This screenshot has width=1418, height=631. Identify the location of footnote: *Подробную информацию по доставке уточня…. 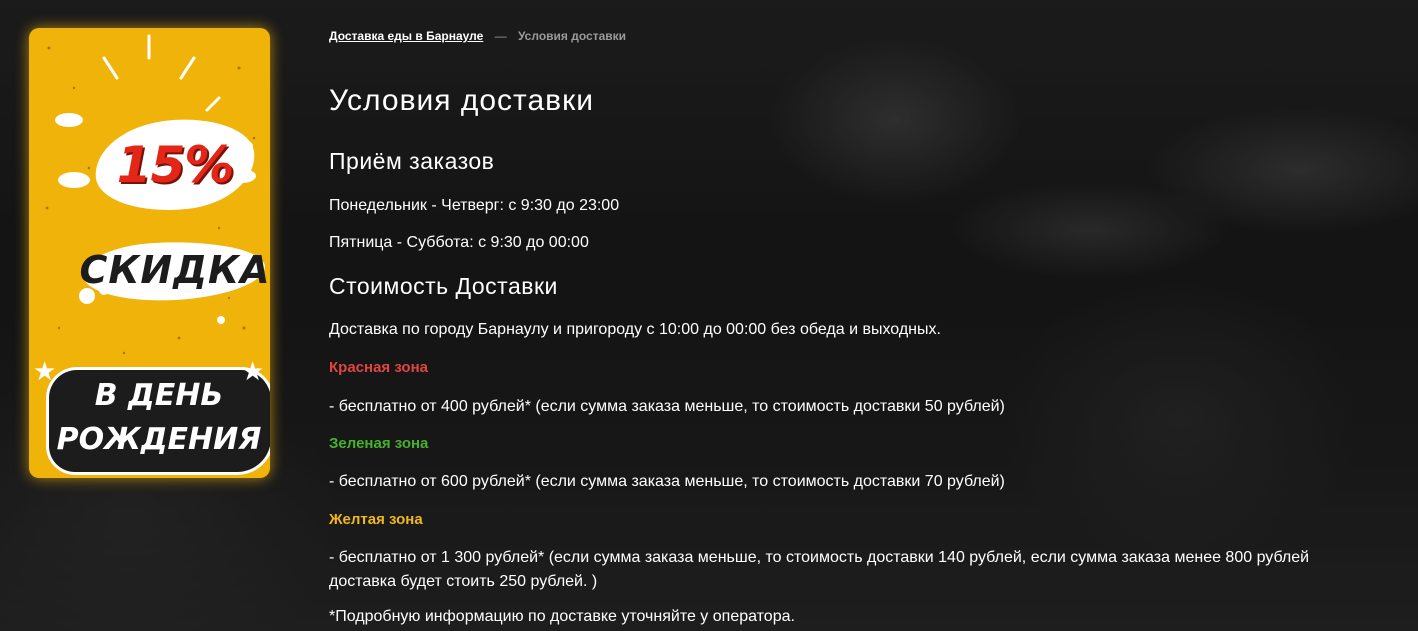
(562, 616).